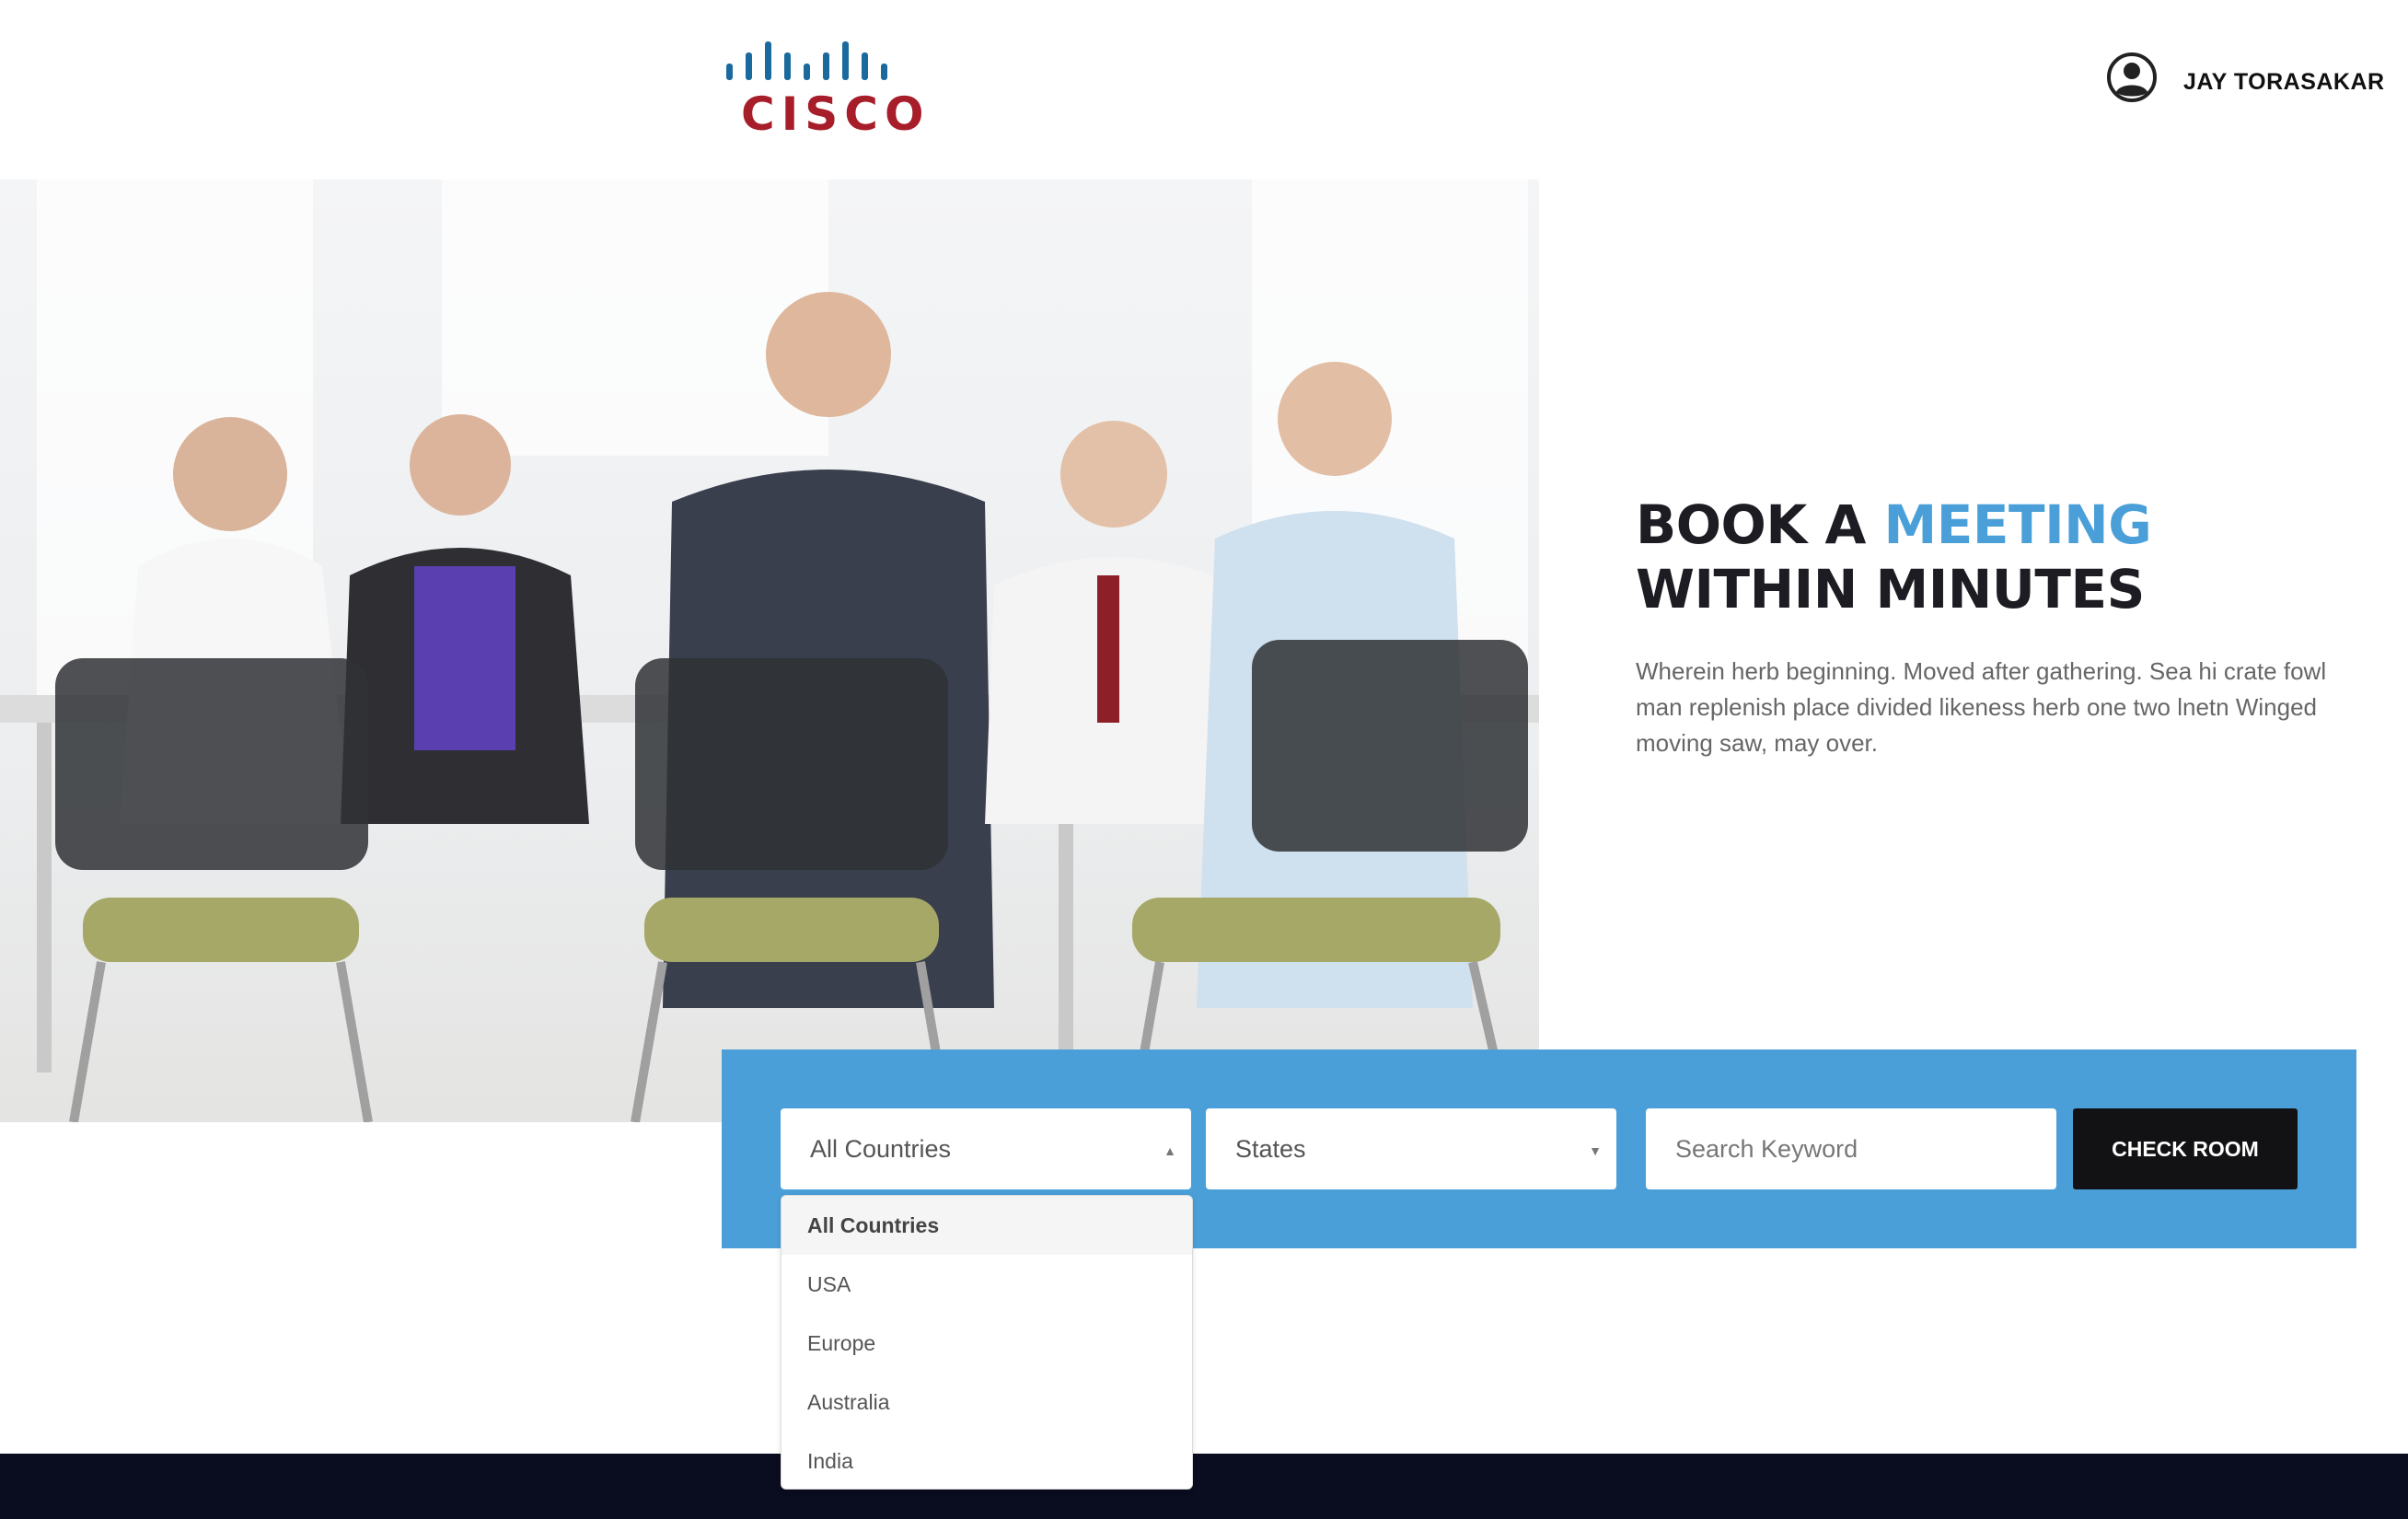 Image resolution: width=2408 pixels, height=1519 pixels. Describe the element at coordinates (986, 1284) in the screenshot. I see `dropdown-option: USA` at that location.